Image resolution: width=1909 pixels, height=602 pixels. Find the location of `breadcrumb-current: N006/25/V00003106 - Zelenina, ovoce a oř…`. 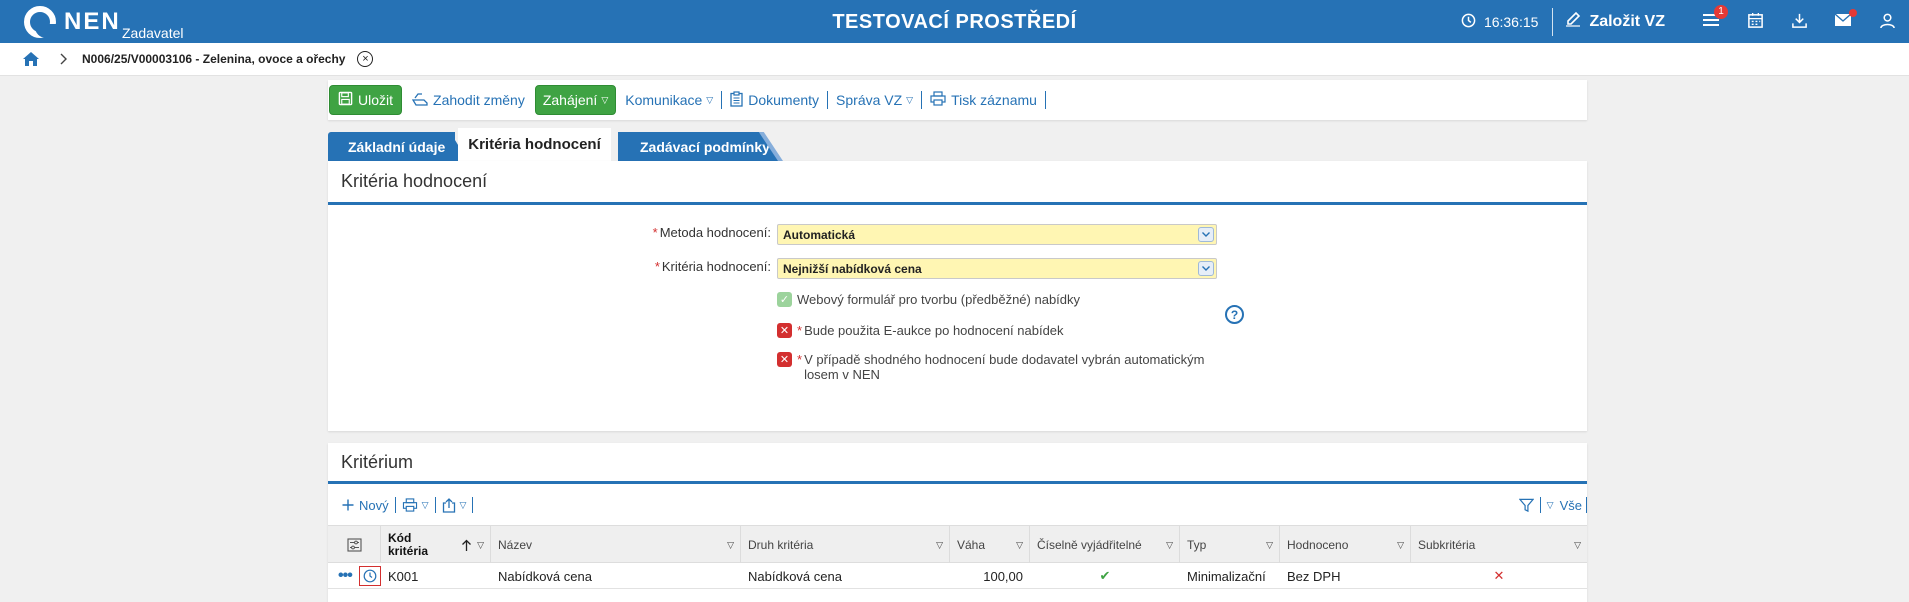

breadcrumb-current: N006/25/V00003106 - Zelenina, ovoce a oř… is located at coordinates (213, 59).